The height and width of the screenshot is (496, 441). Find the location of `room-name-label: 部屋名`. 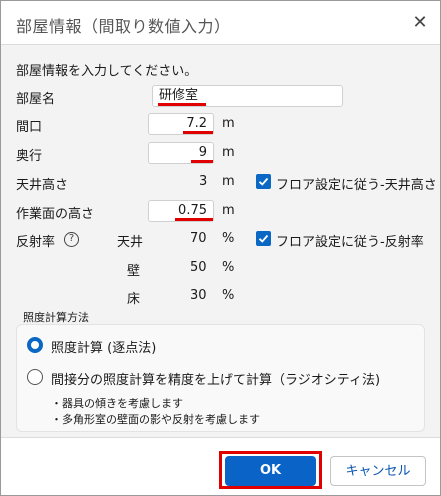

room-name-label: 部屋名 is located at coordinates (36, 99).